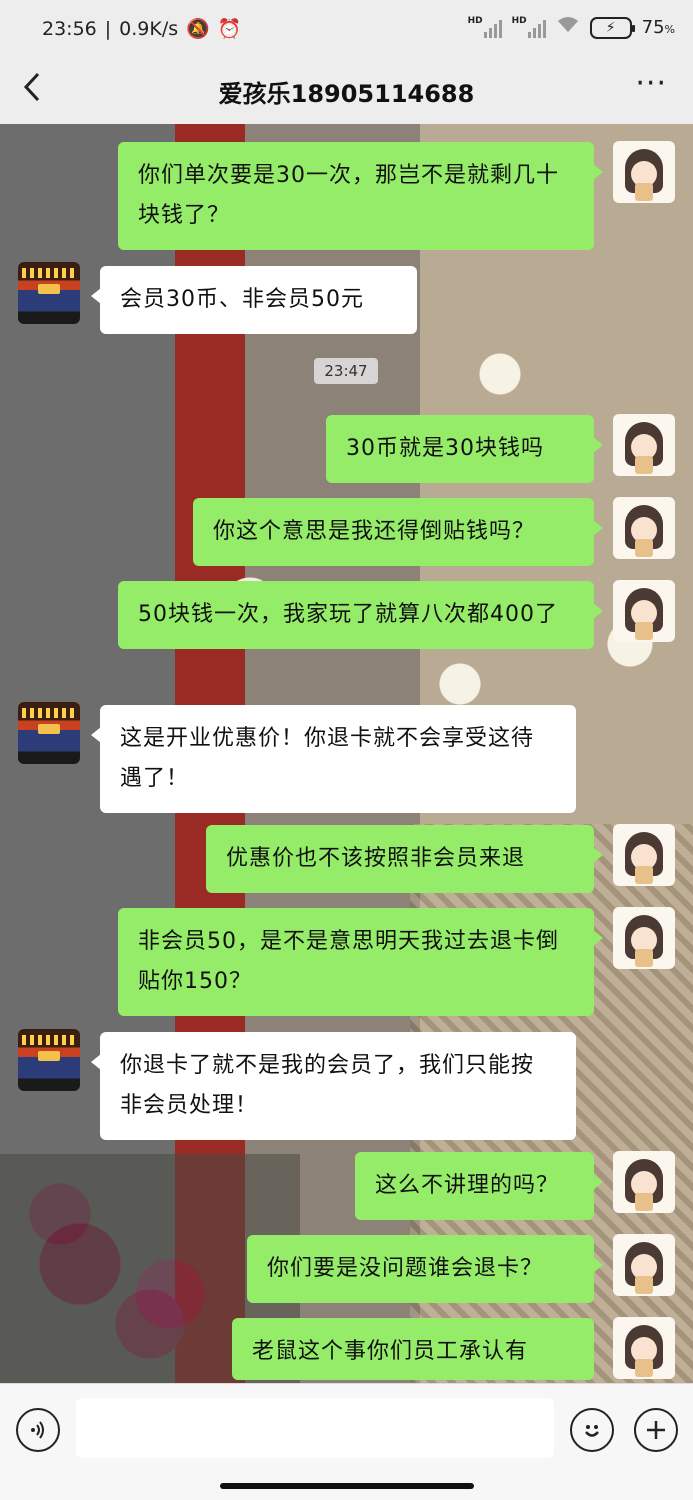 The width and height of the screenshot is (693, 1500). I want to click on chat-title: 爱孩乐18905114688, so click(346, 94).